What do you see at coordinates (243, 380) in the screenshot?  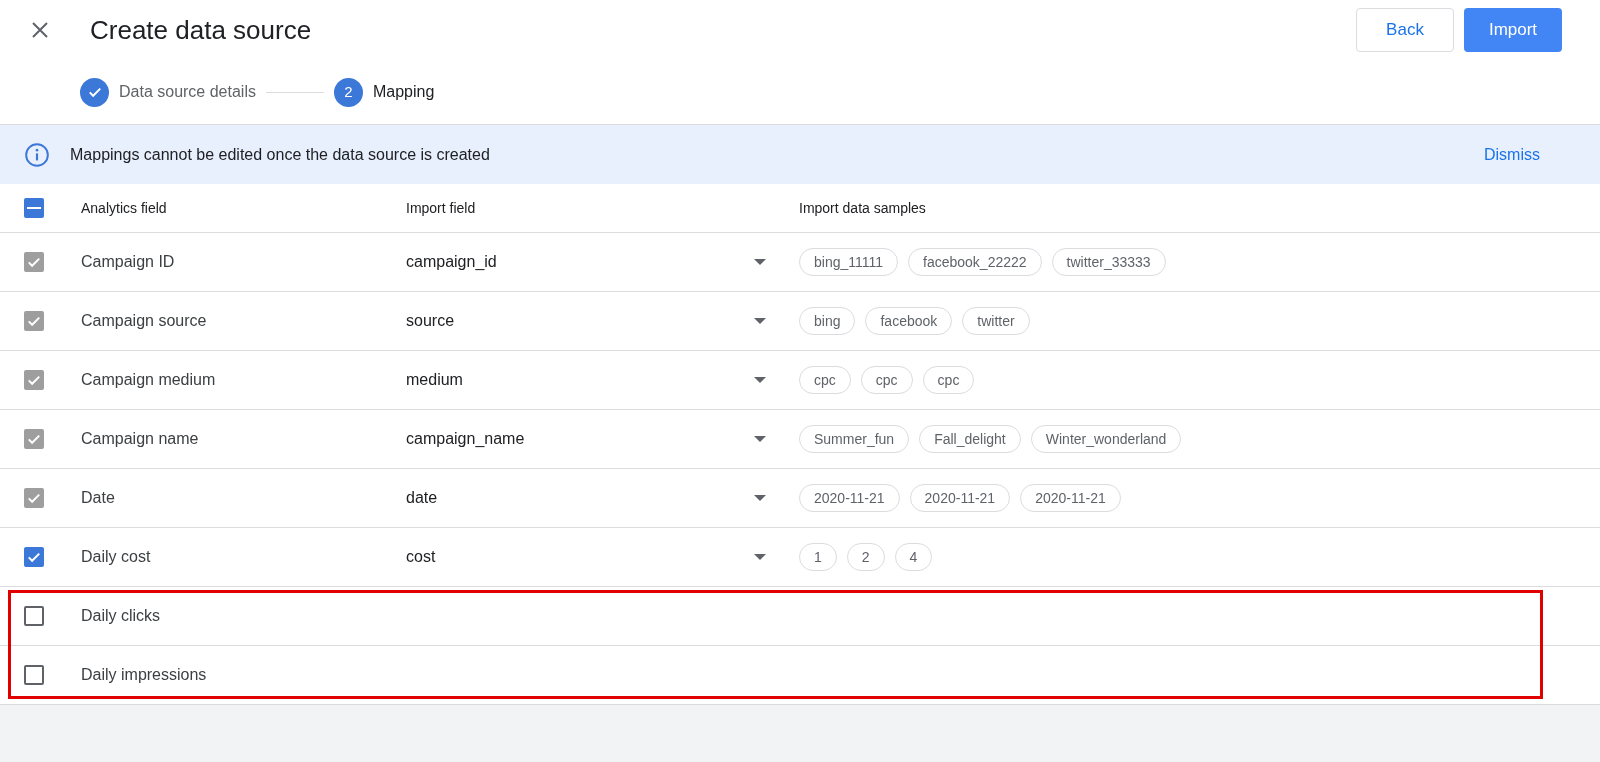 I see `analytics-field: Campaign medium` at bounding box center [243, 380].